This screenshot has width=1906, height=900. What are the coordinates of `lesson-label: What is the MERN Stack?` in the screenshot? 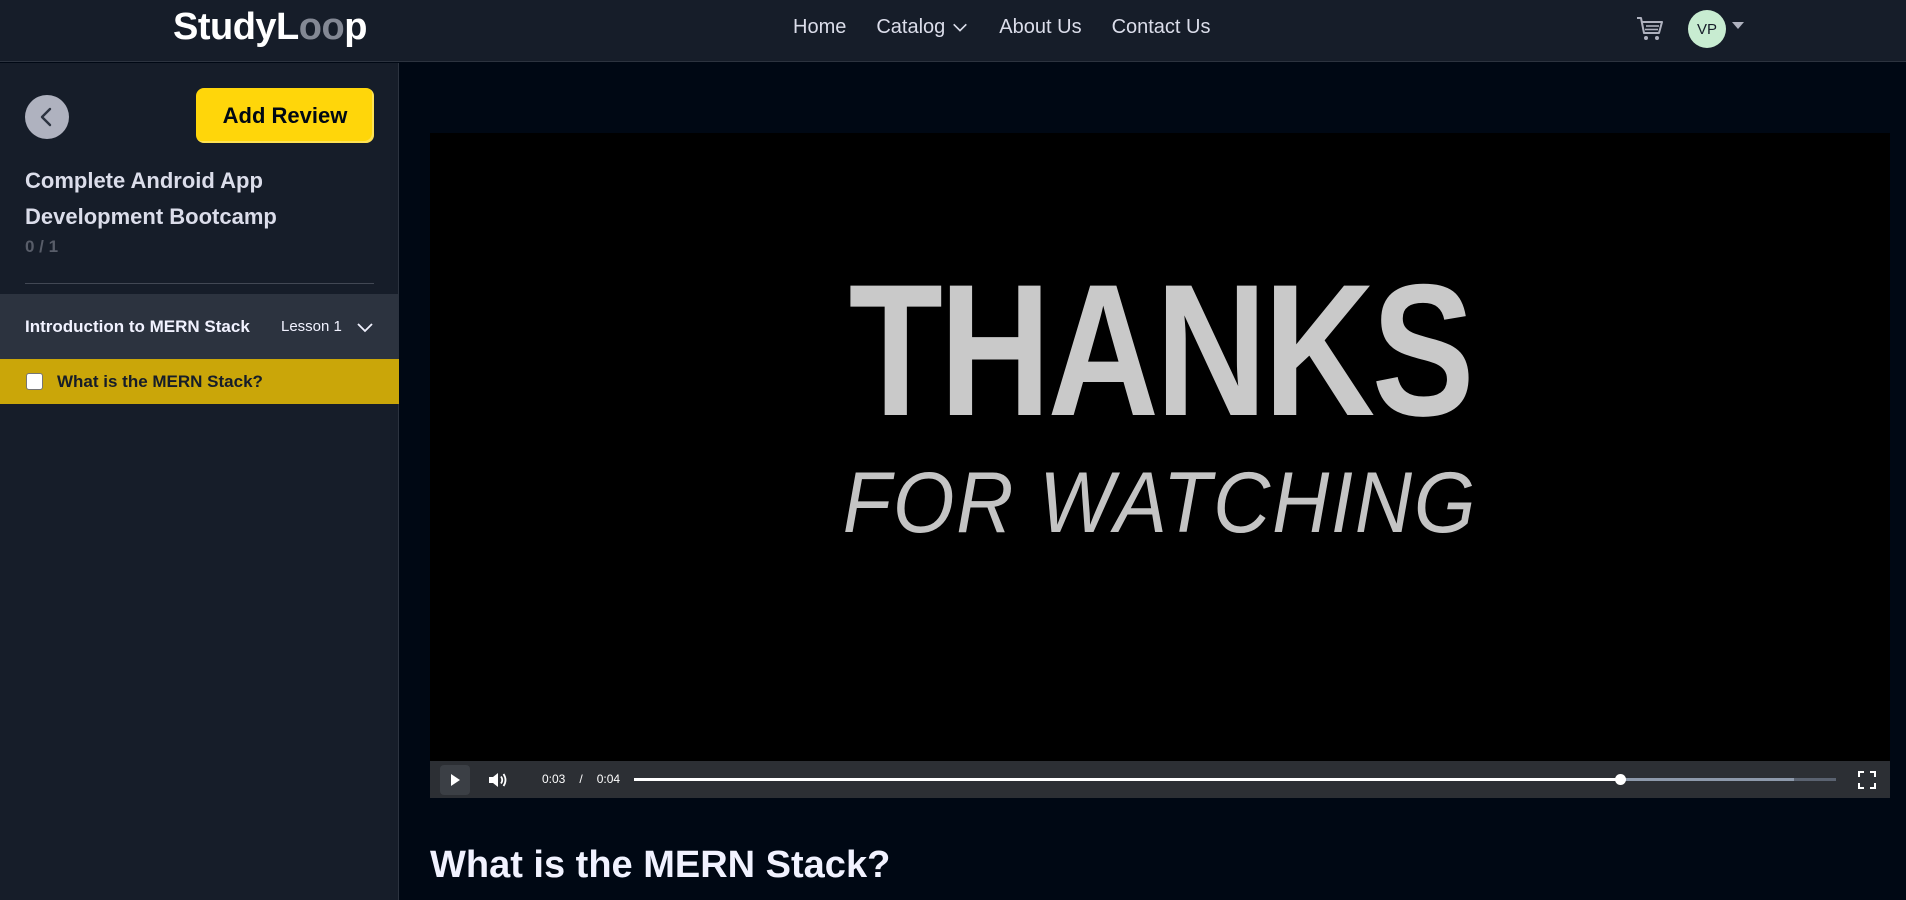 It's located at (160, 381).